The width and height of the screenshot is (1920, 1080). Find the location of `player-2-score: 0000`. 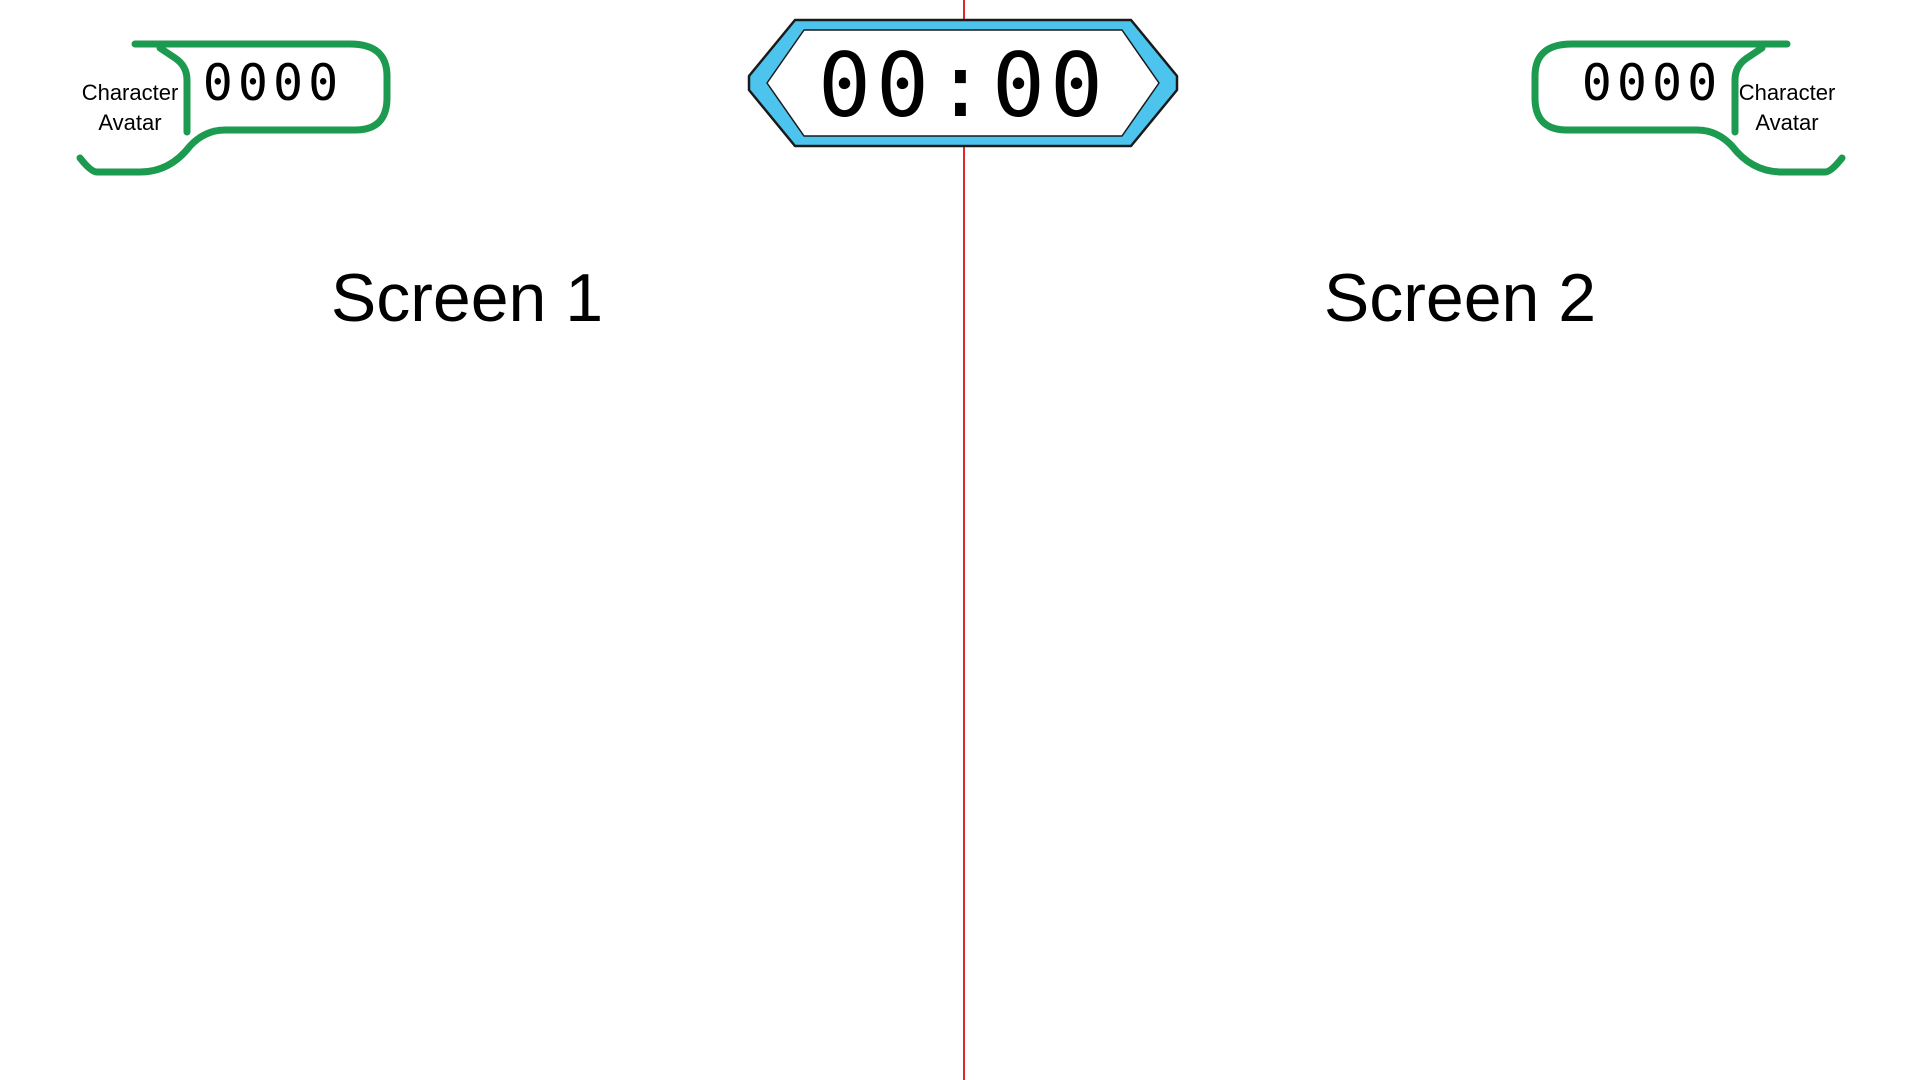

player-2-score: 0000 is located at coordinates (1652, 83).